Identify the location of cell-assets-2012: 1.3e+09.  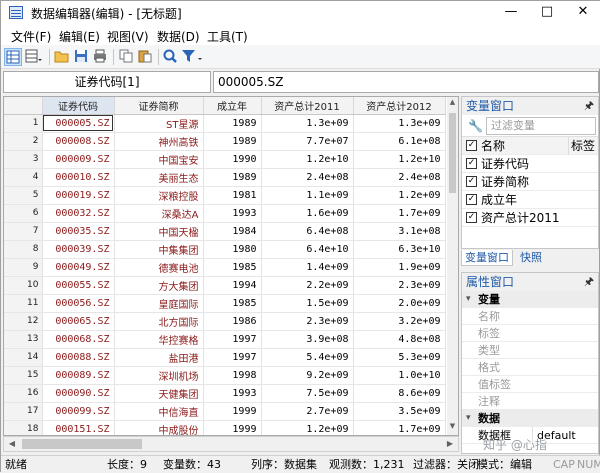
(399, 123).